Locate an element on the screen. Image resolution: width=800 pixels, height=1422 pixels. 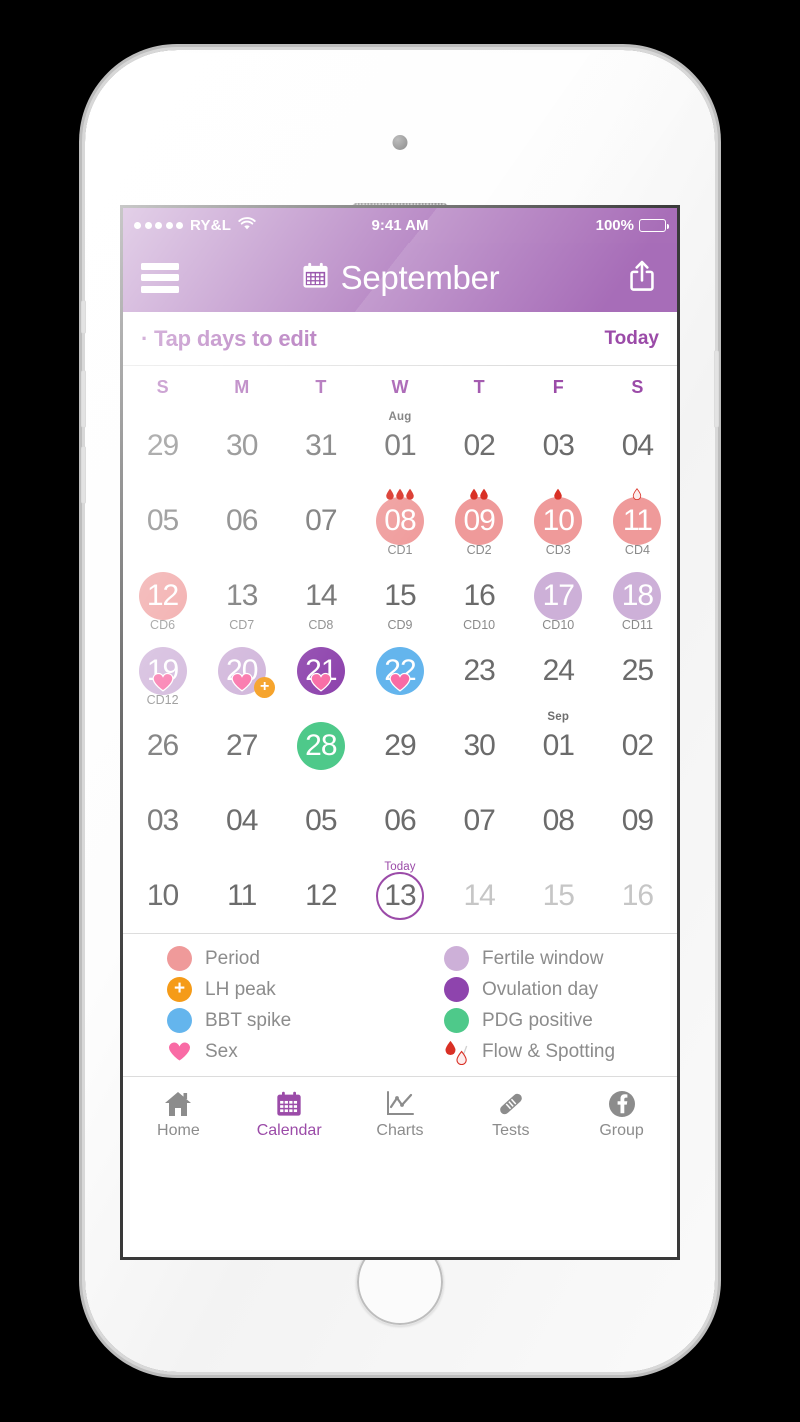
cycle-day-label: CD2 is located at coordinates (479, 550).